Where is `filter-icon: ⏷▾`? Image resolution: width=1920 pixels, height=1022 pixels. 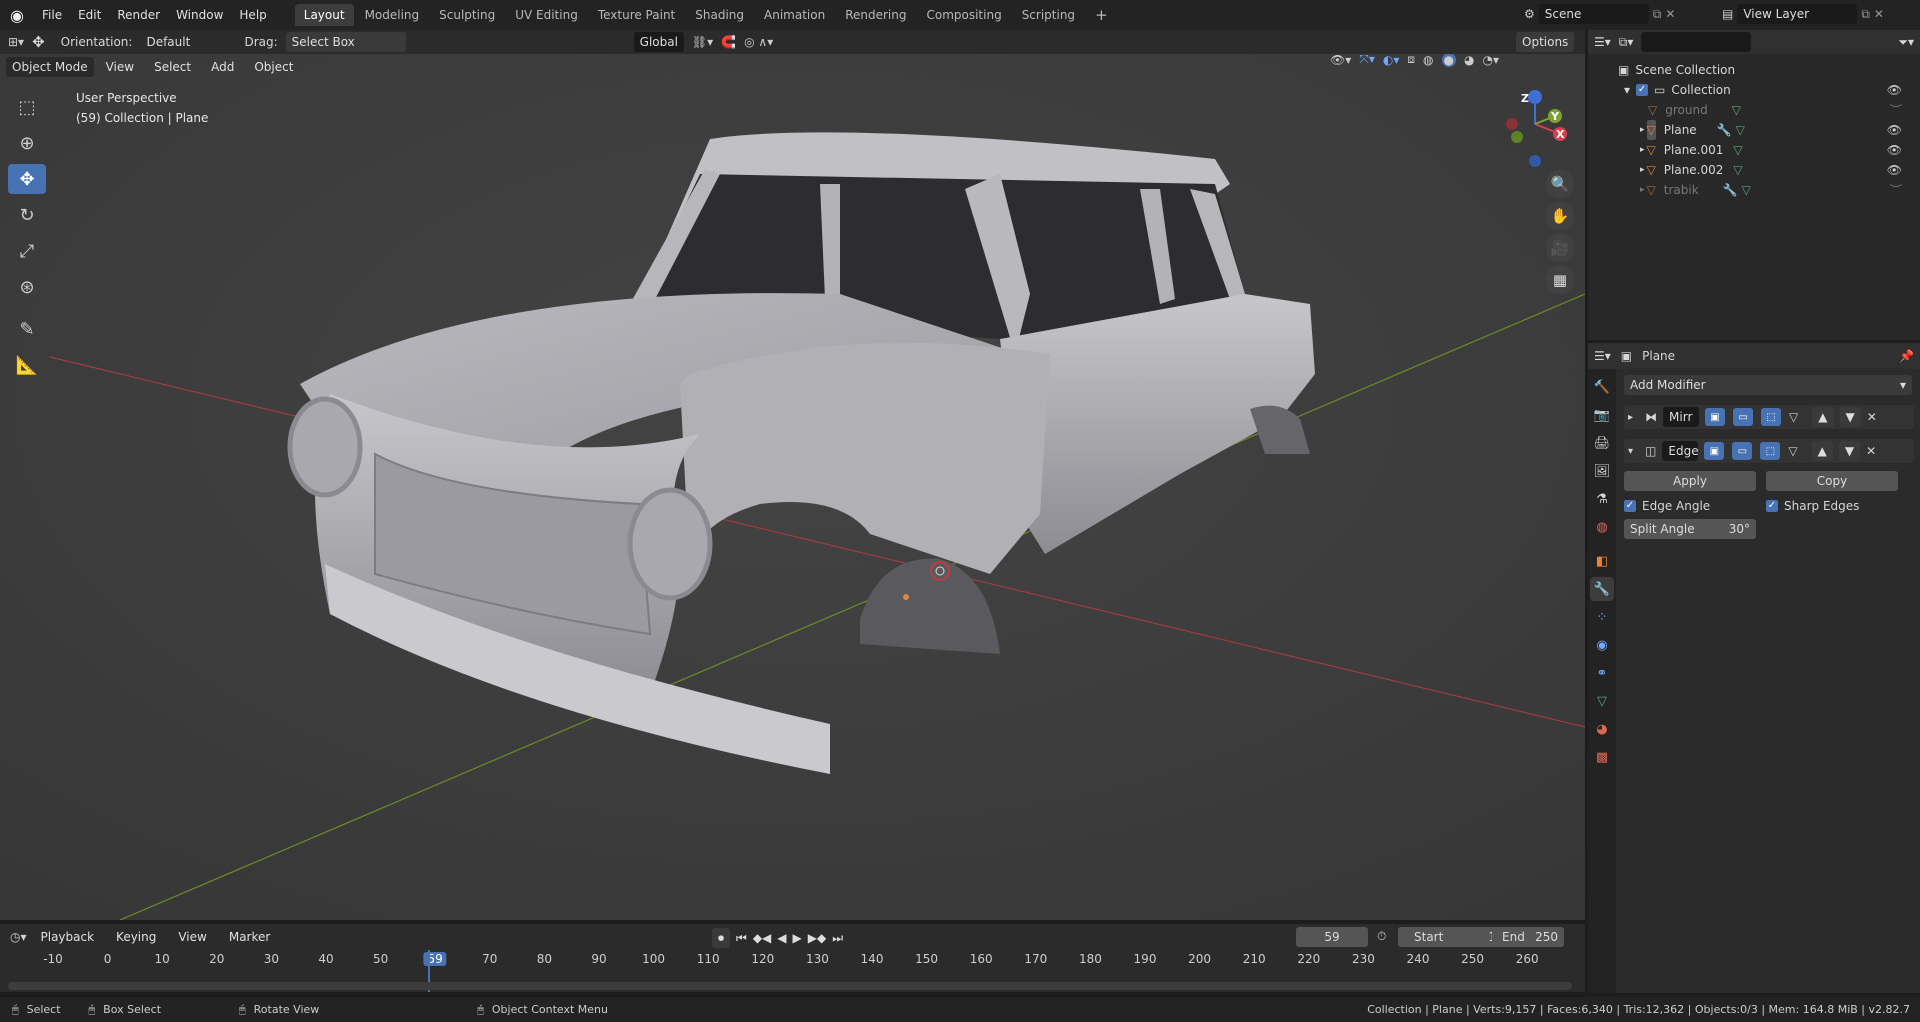 filter-icon: ⏷▾ is located at coordinates (1906, 42).